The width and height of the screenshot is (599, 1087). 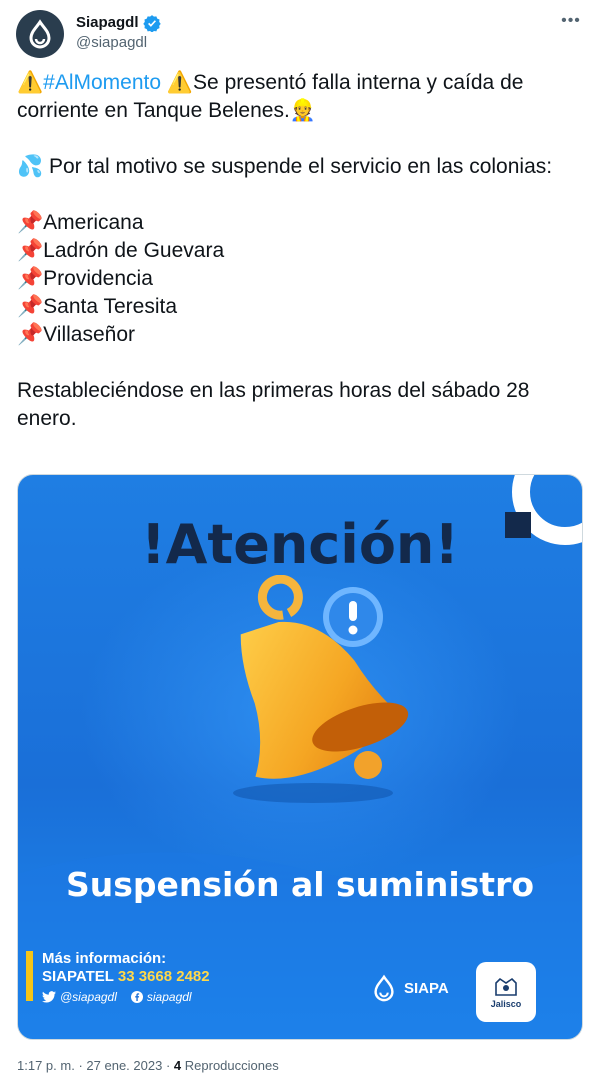 I want to click on siapa-logo: SIAPA, so click(x=409, y=988).